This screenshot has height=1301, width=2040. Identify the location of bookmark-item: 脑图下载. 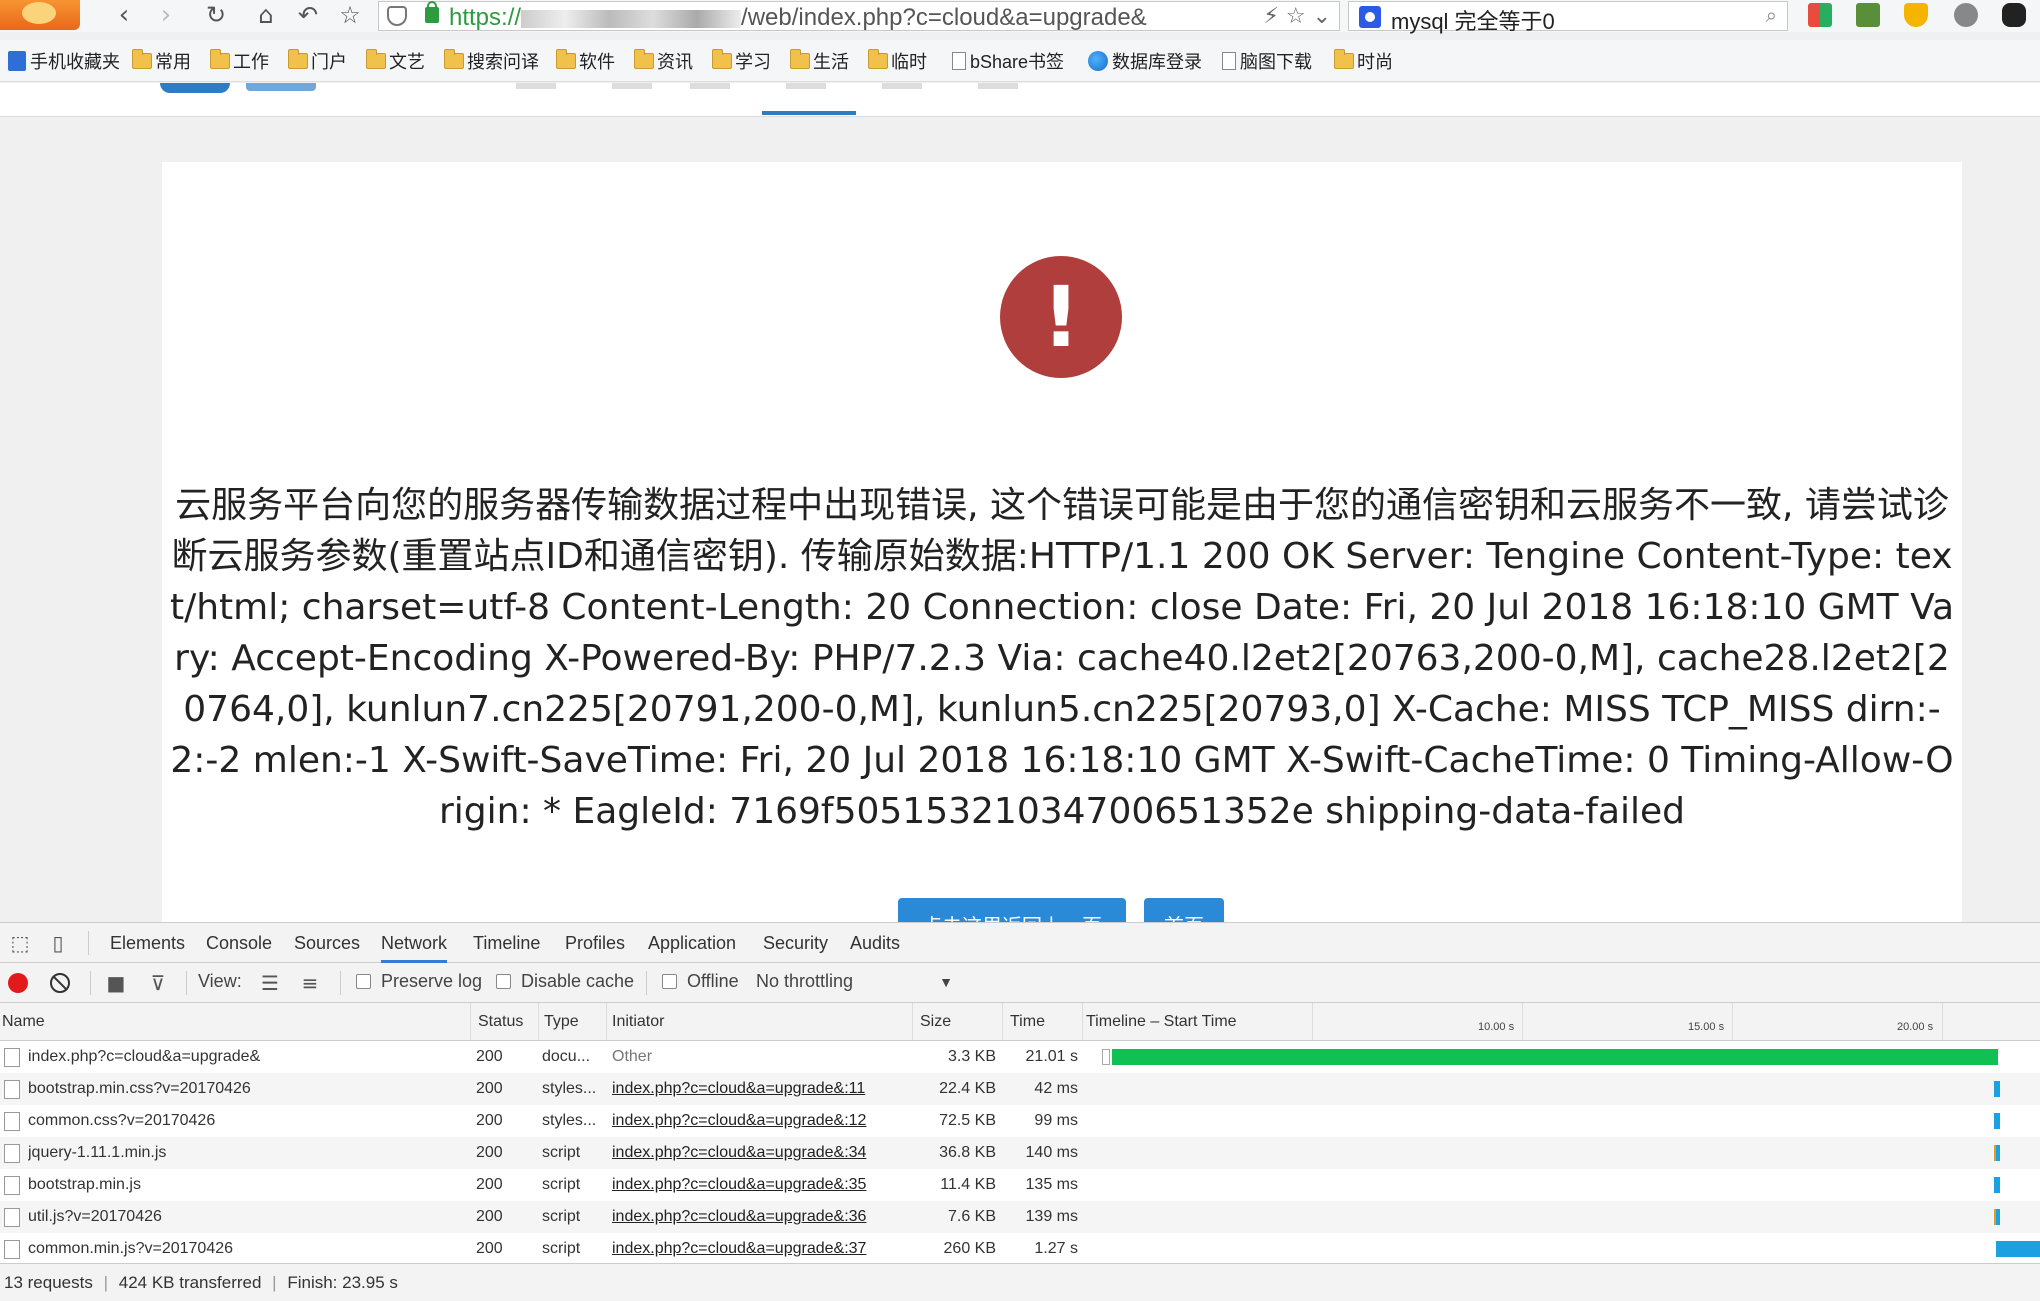
(1267, 61).